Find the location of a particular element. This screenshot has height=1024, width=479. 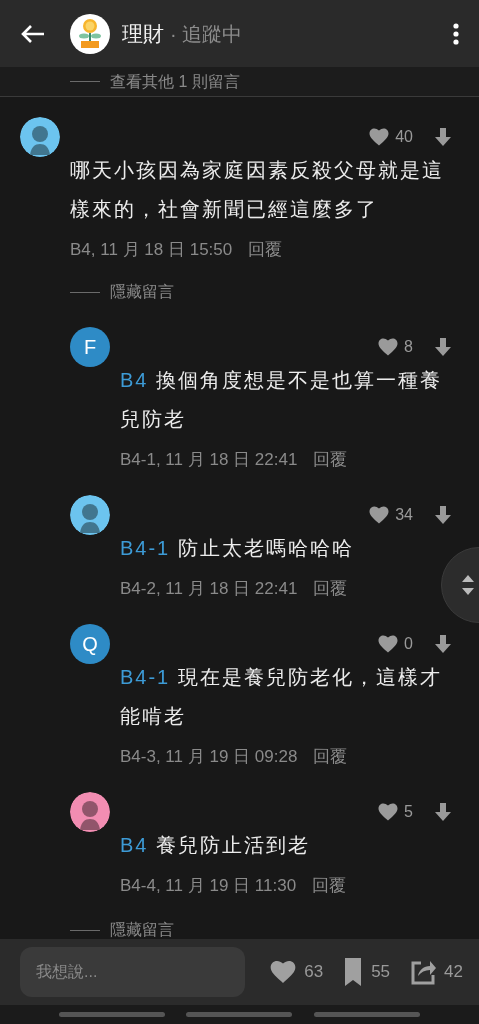

board-title: 理財 is located at coordinates (143, 33).